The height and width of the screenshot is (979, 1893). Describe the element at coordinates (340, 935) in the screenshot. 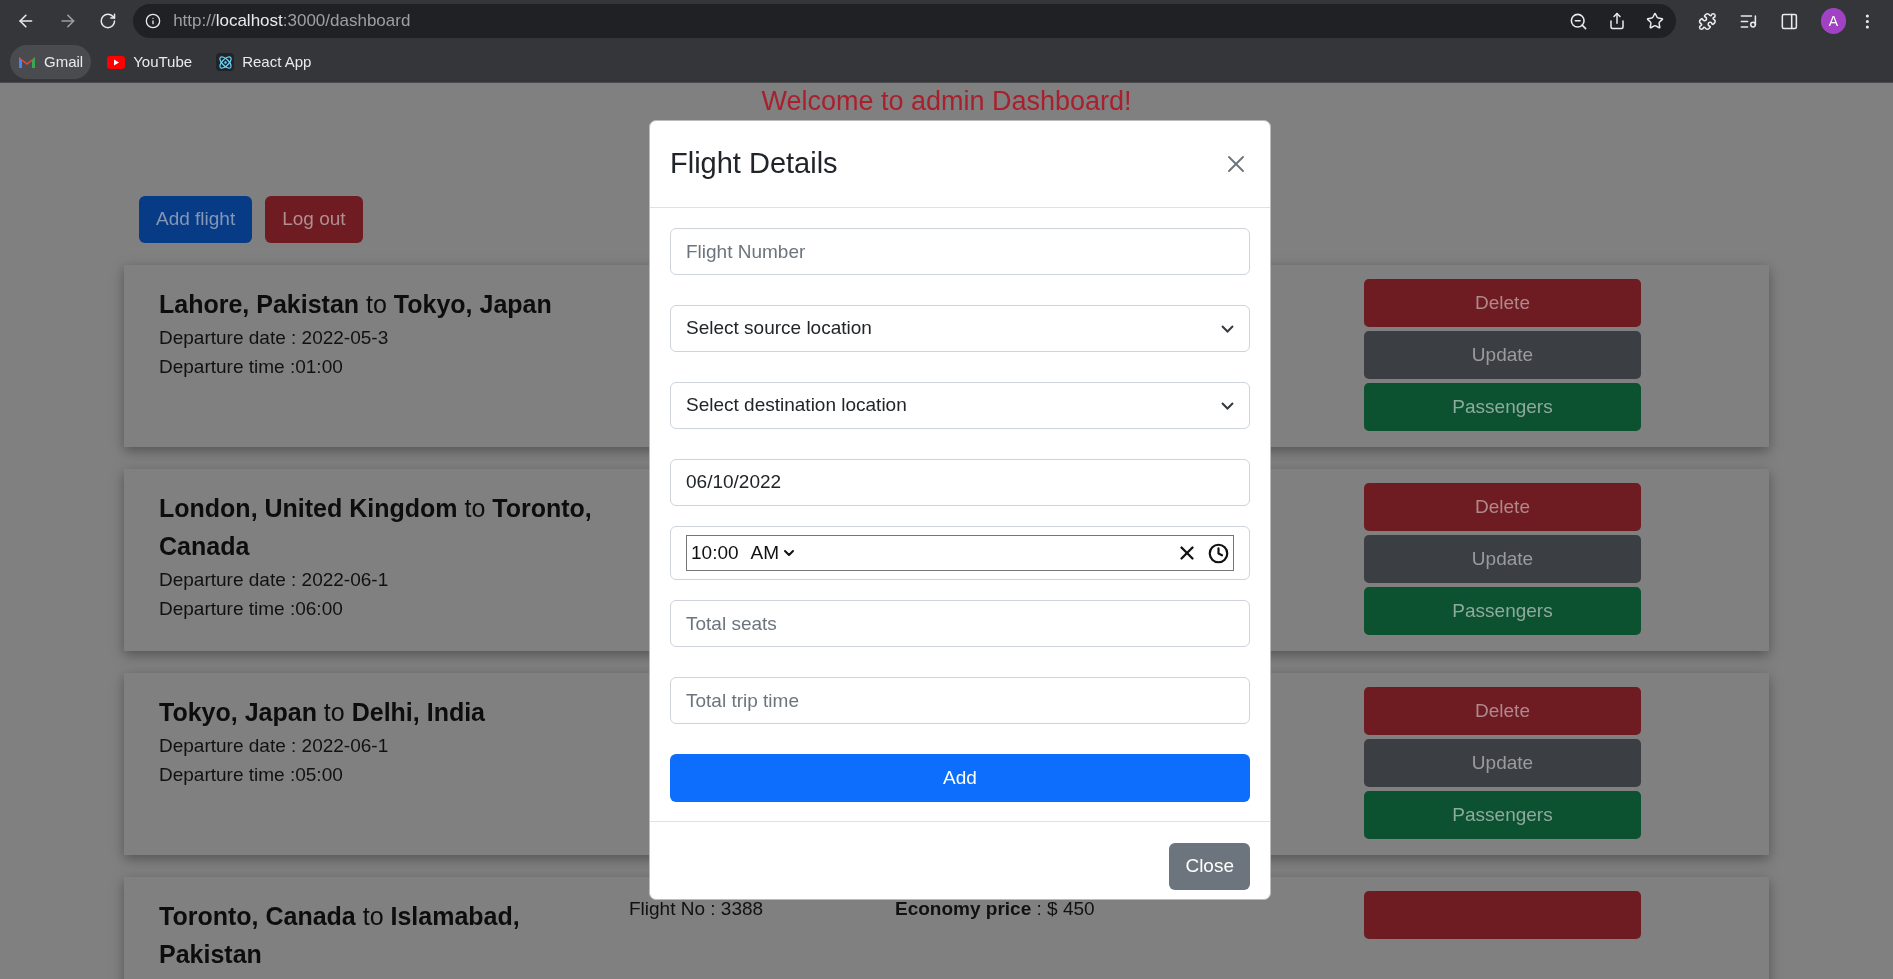

I see `flight-route: Toronto, Canada to Islamabad, Pakistan` at that location.